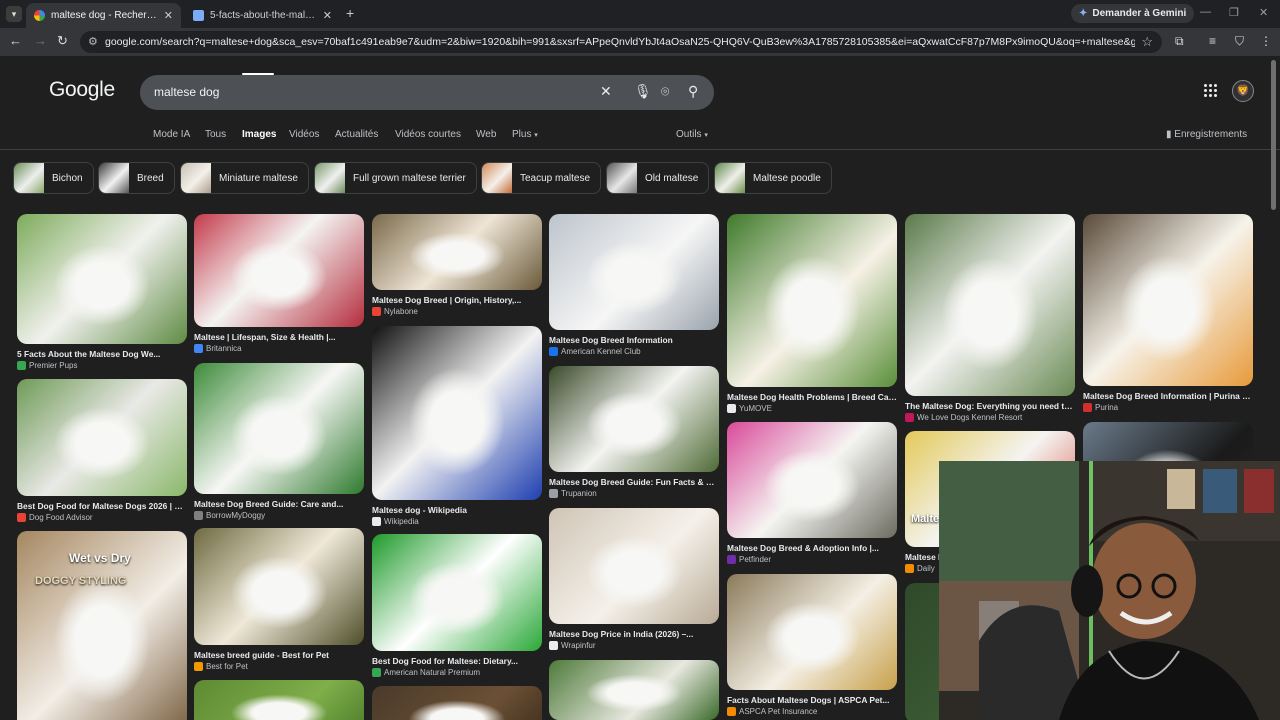 This screenshot has height=720, width=1280. I want to click on result-source: American Kennel Club, so click(595, 351).